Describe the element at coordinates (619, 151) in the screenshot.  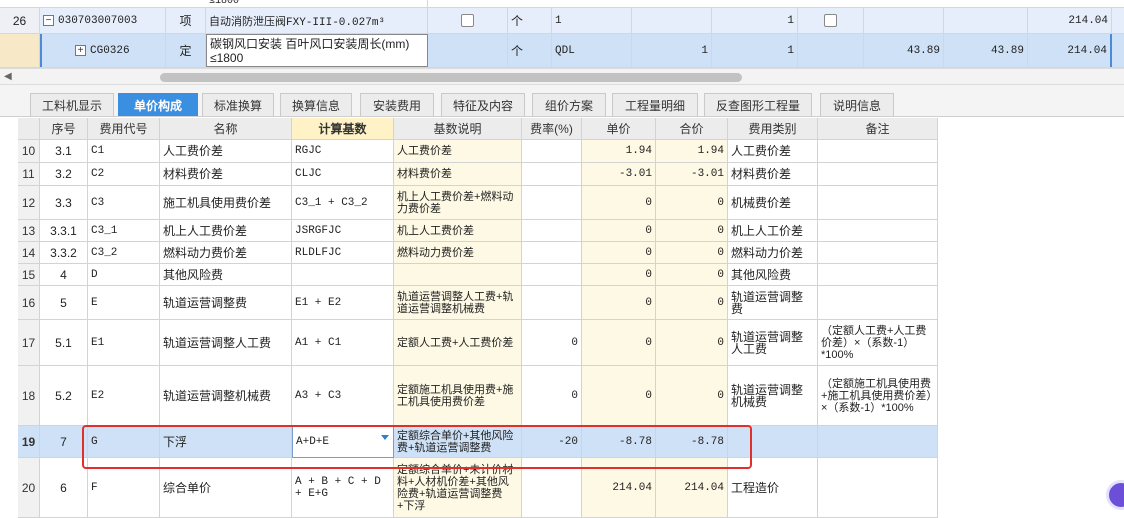
I see `unit-price-cell: 1.94` at that location.